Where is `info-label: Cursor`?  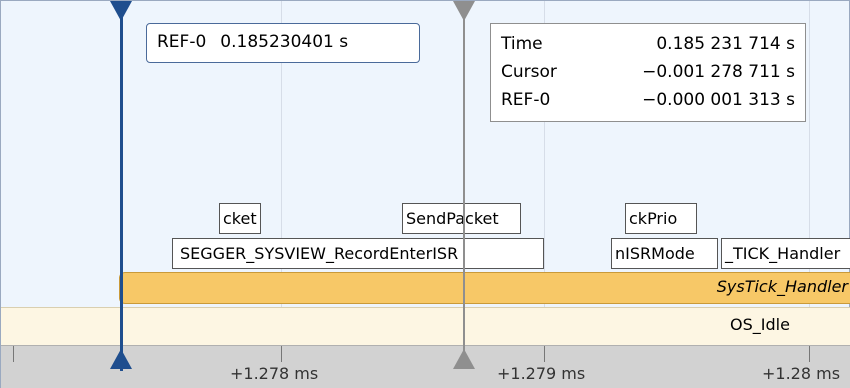
info-label: Cursor is located at coordinates (529, 72).